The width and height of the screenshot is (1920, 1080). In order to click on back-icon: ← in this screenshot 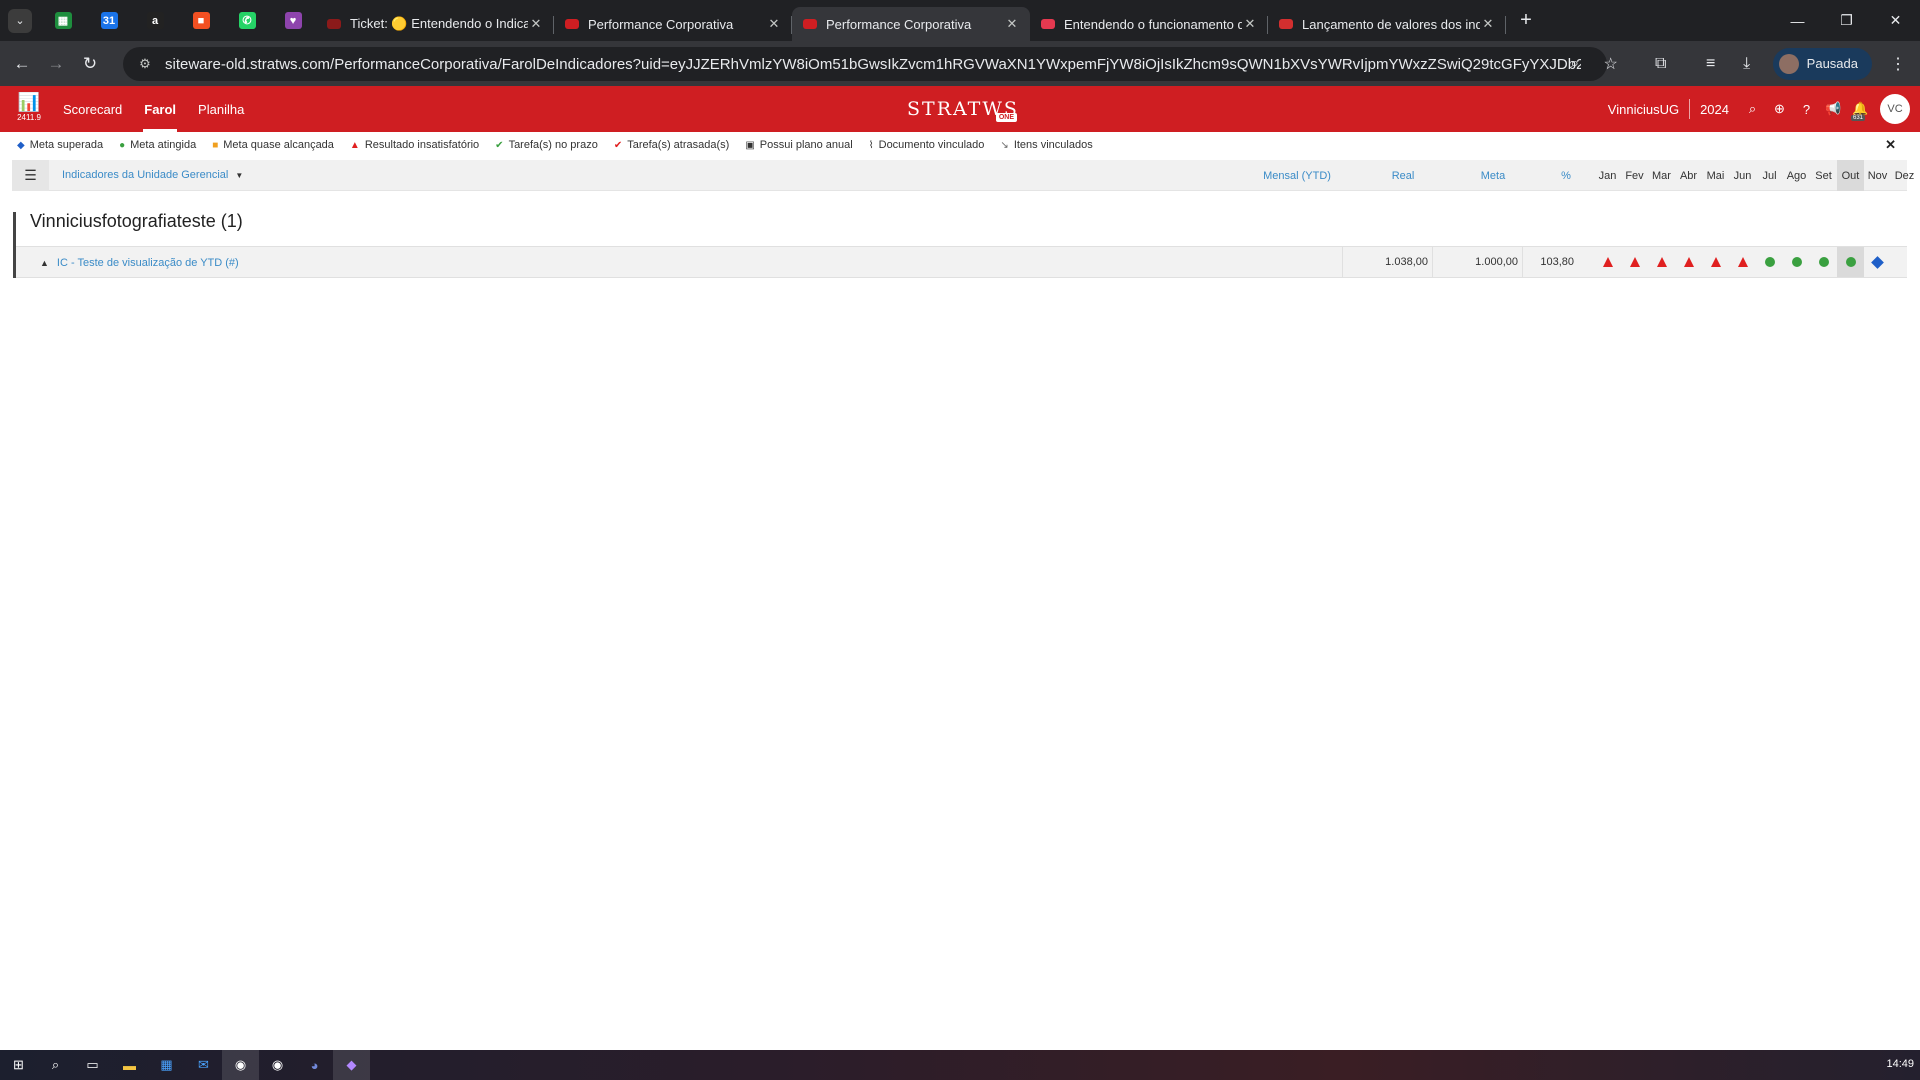, I will do `click(22, 64)`.